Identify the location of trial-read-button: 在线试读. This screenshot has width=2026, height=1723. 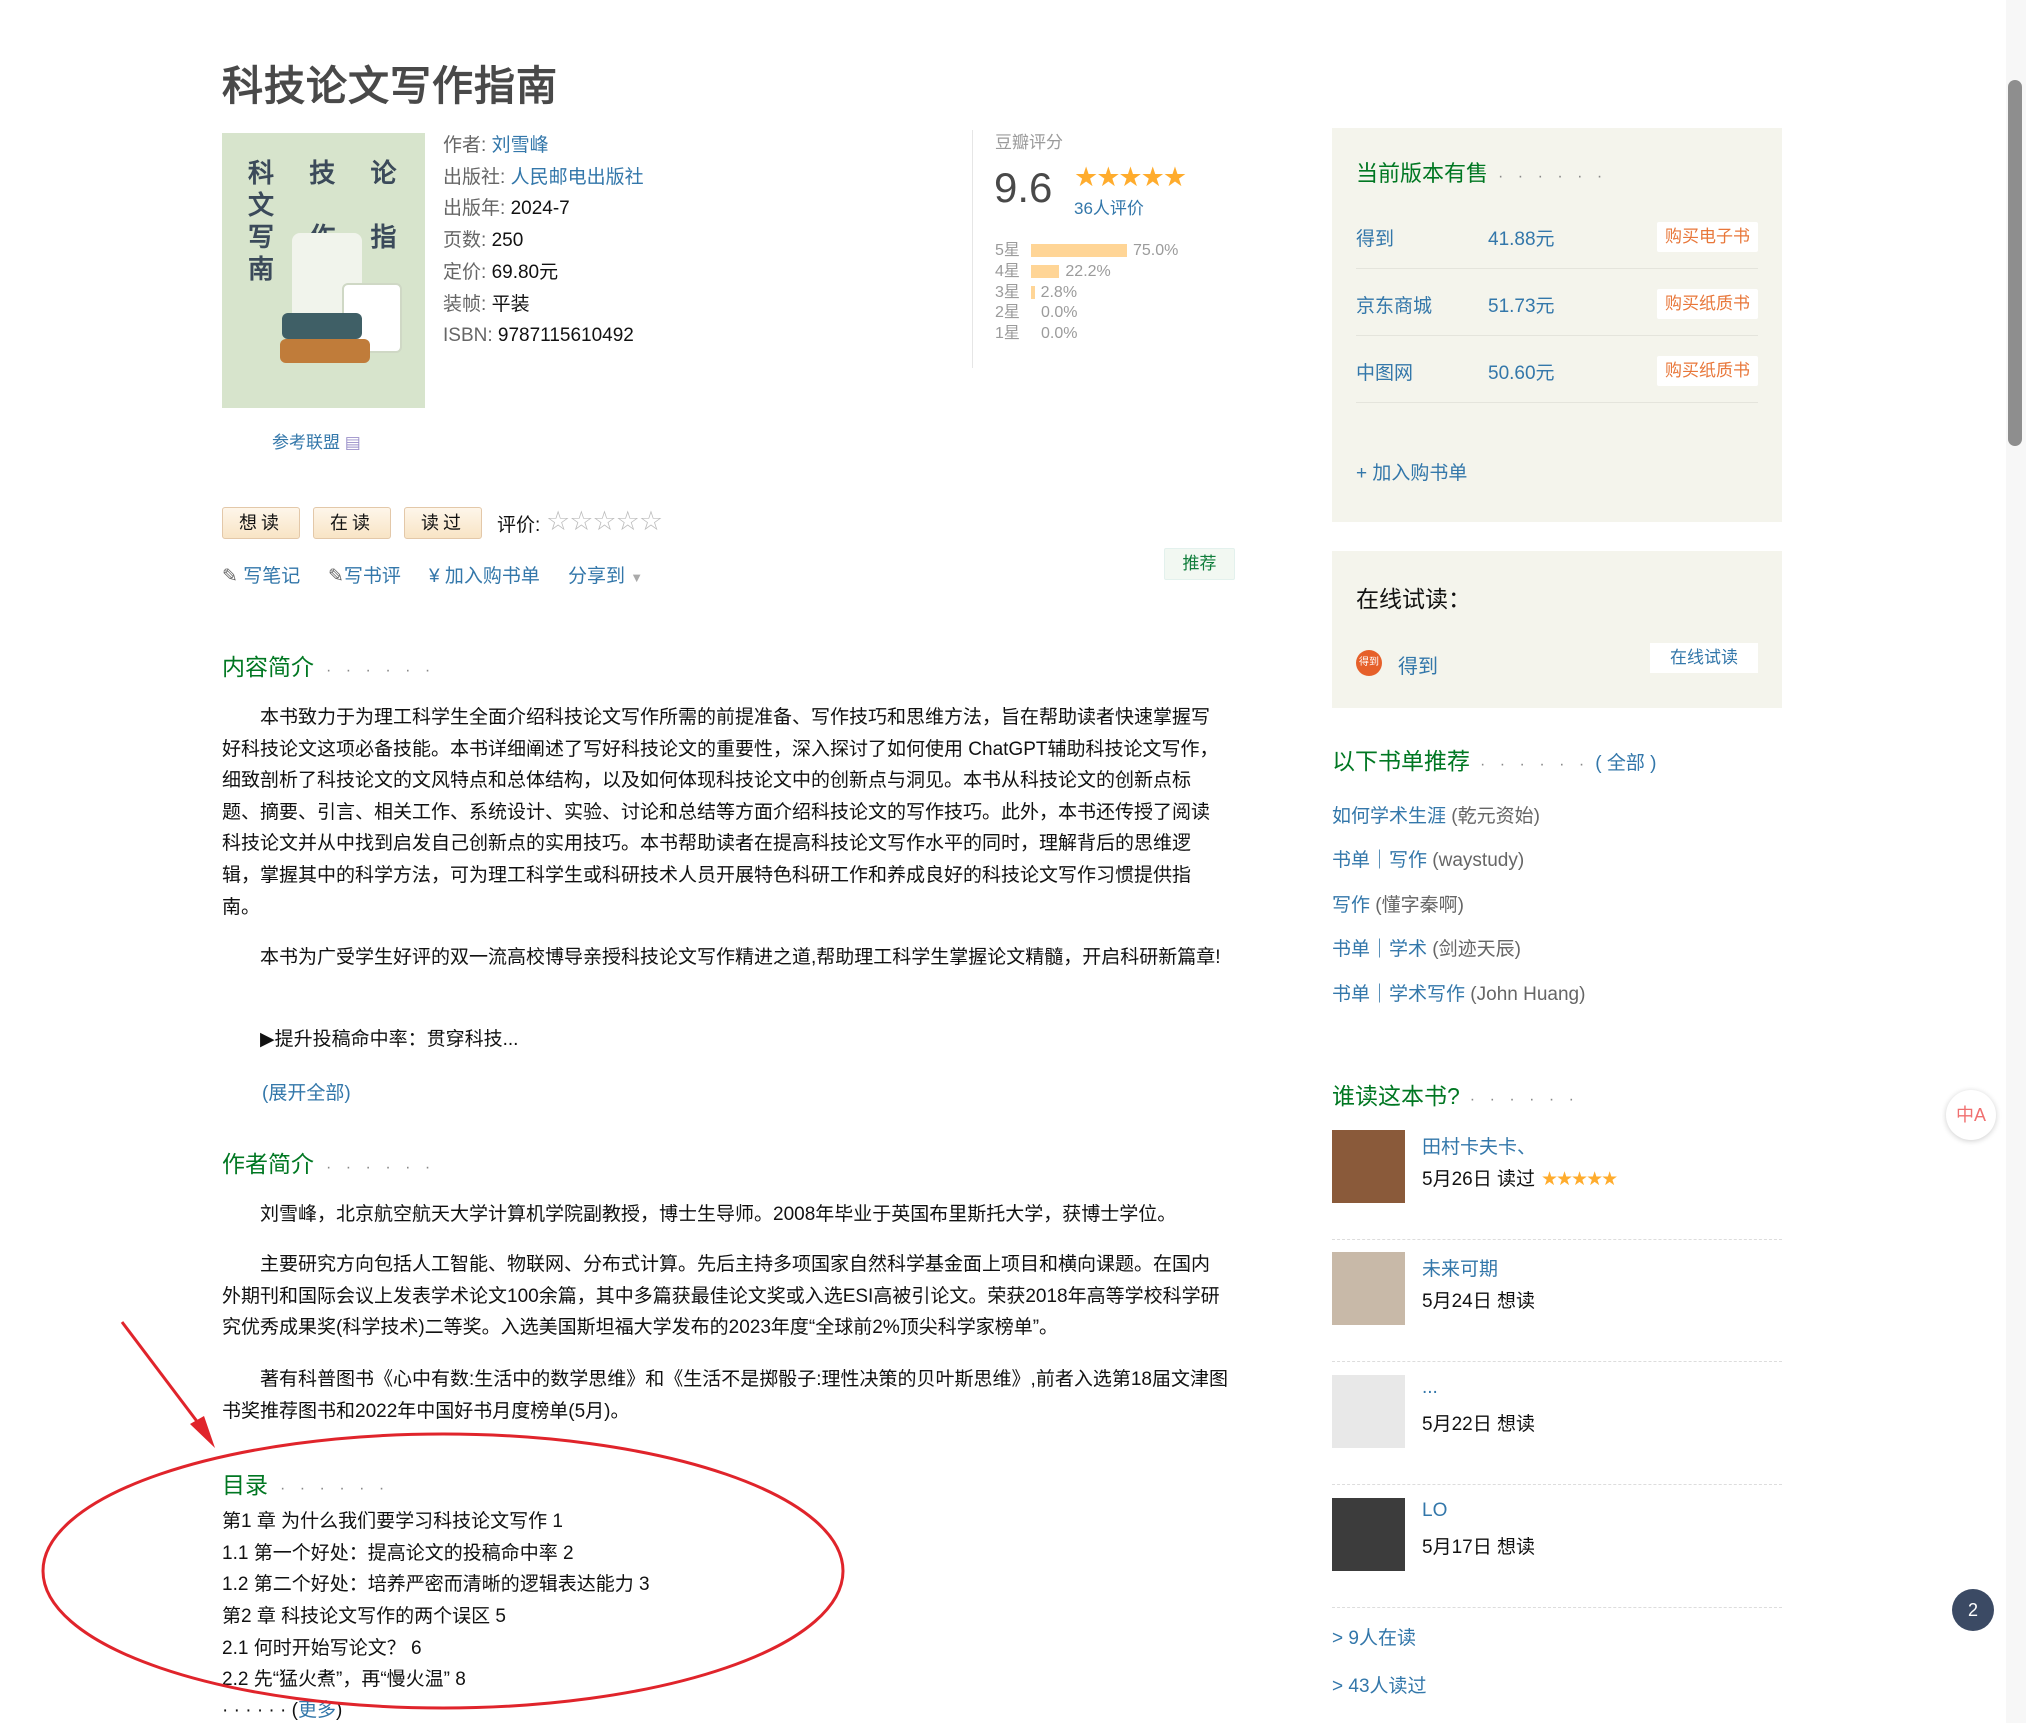
(1704, 658).